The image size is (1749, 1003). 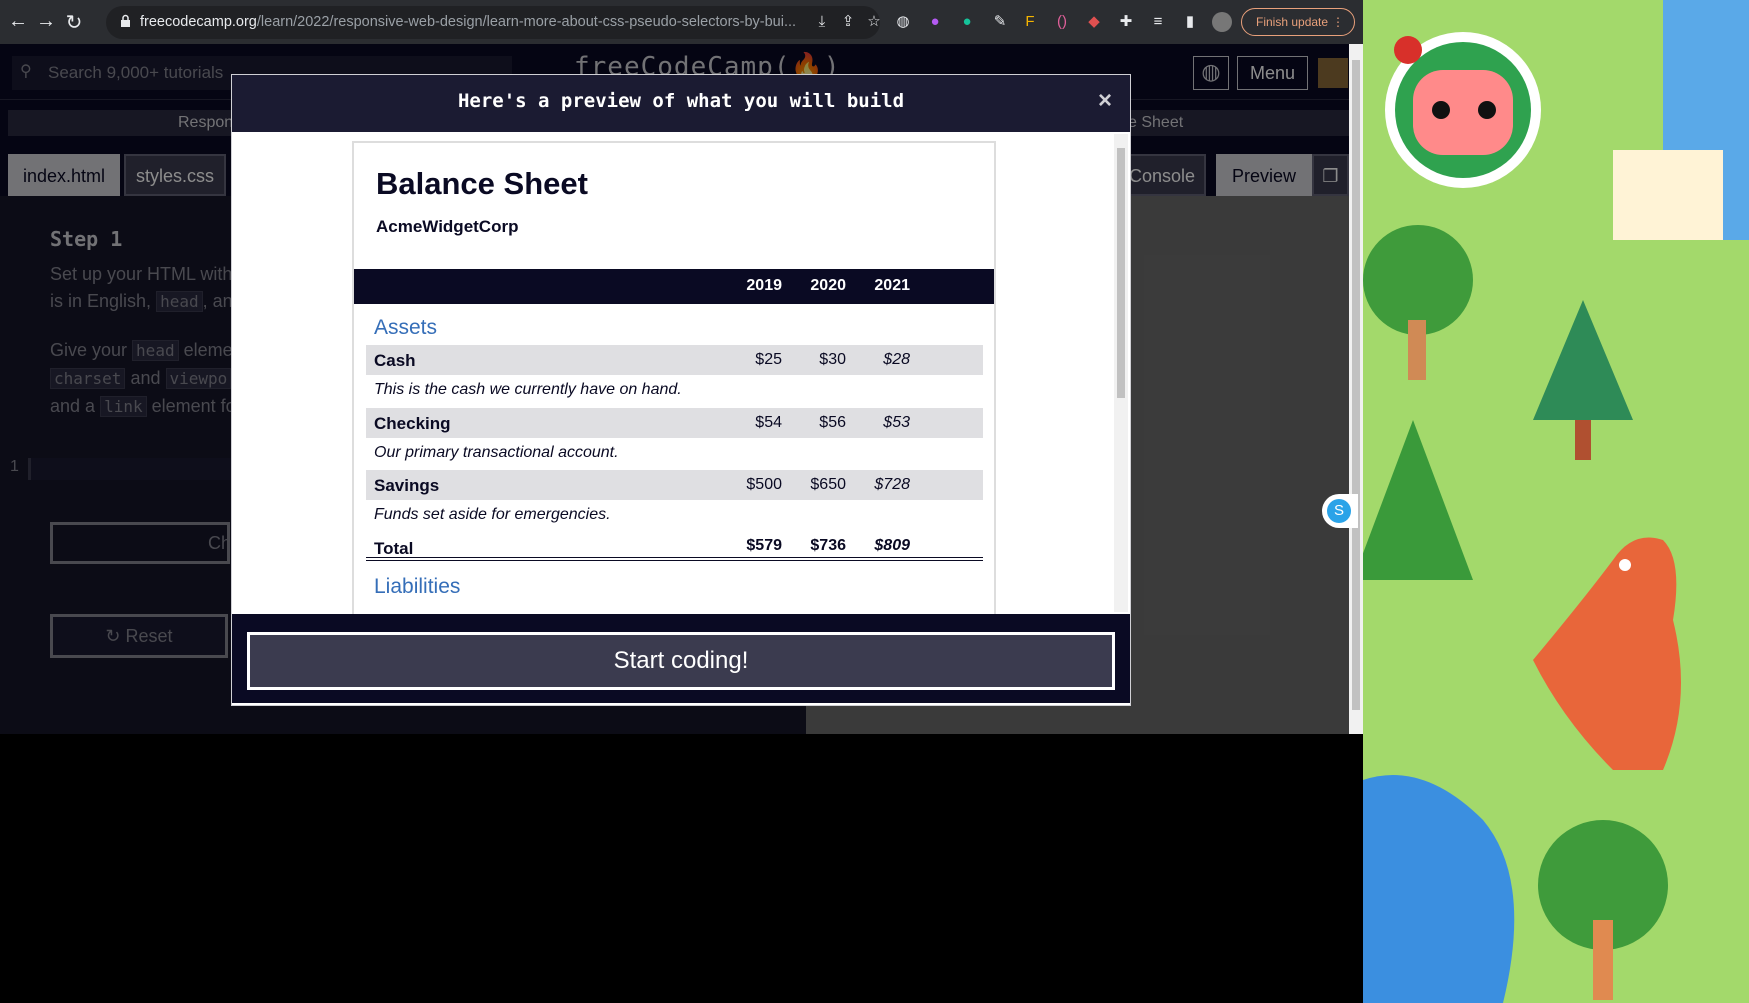 What do you see at coordinates (874, 22) in the screenshot?
I see `bookmark-star-icon: ☆` at bounding box center [874, 22].